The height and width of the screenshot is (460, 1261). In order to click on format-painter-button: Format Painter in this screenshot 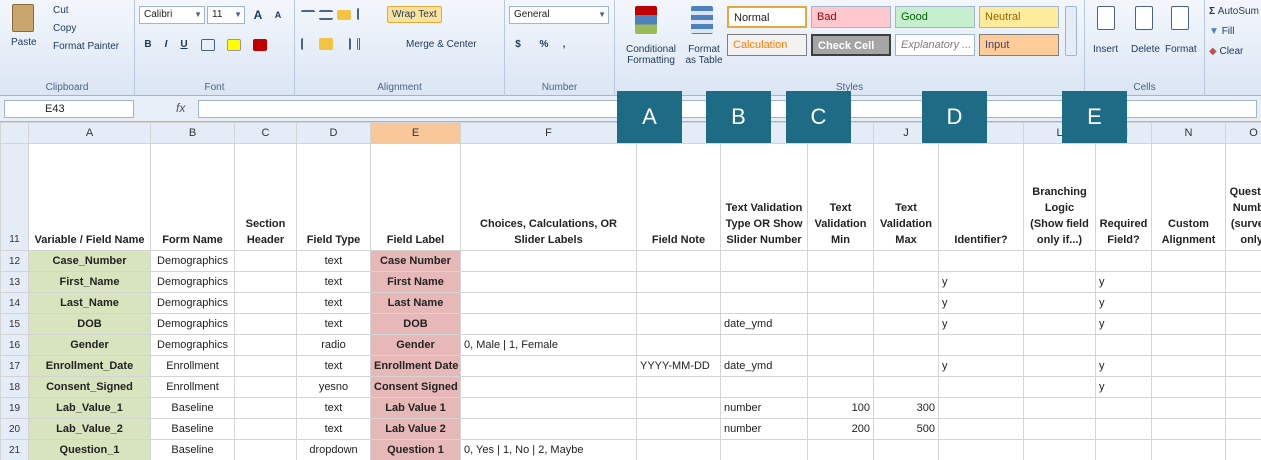, I will do `click(86, 46)`.